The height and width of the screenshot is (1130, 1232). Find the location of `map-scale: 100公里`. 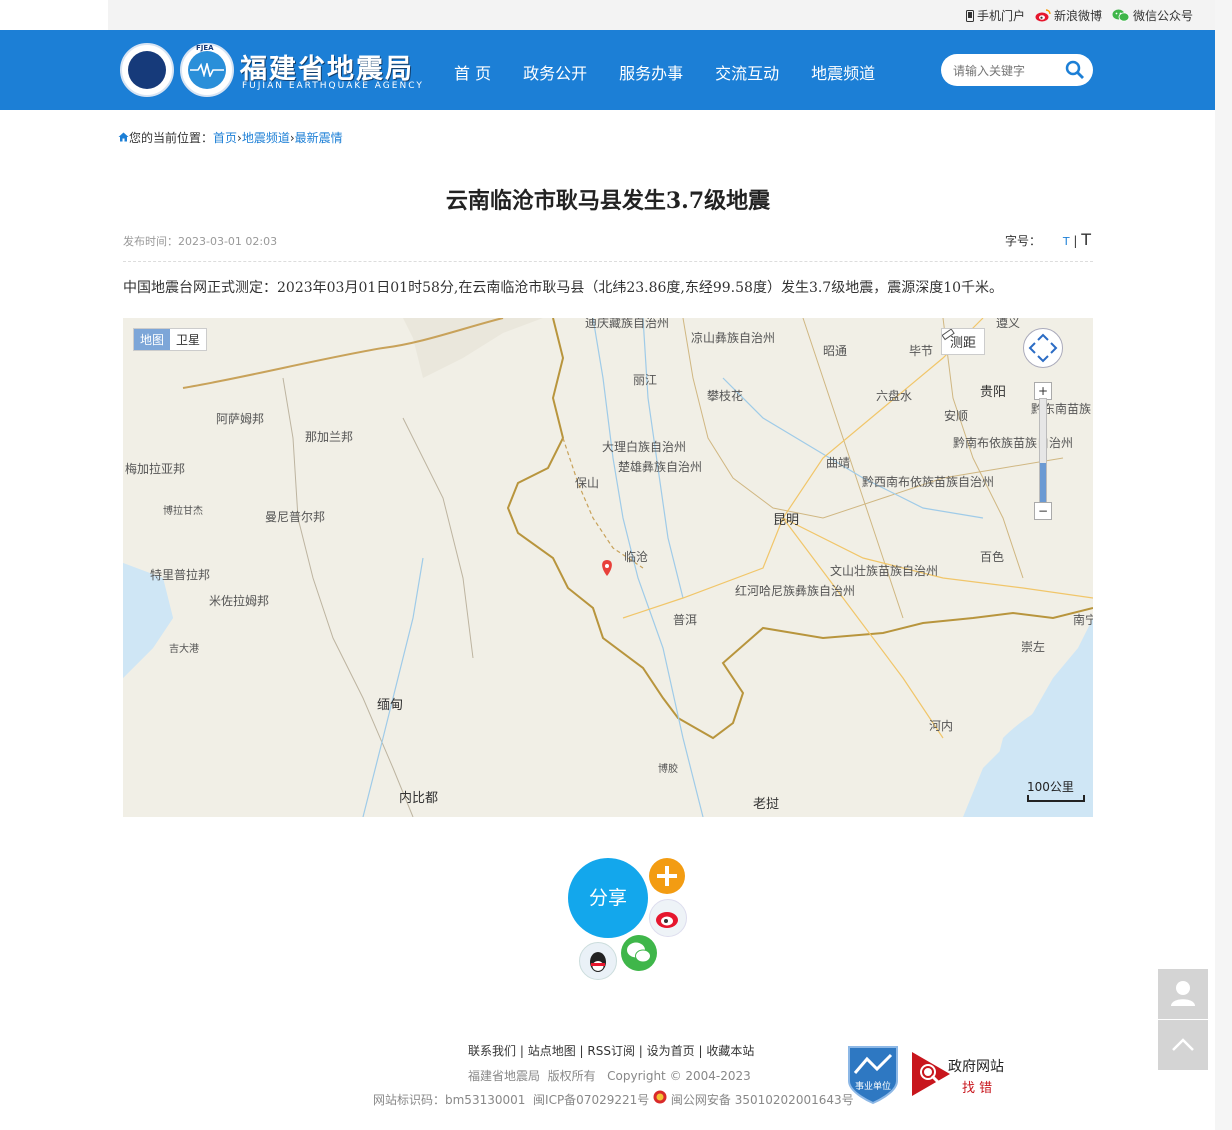

map-scale: 100公里 is located at coordinates (1056, 790).